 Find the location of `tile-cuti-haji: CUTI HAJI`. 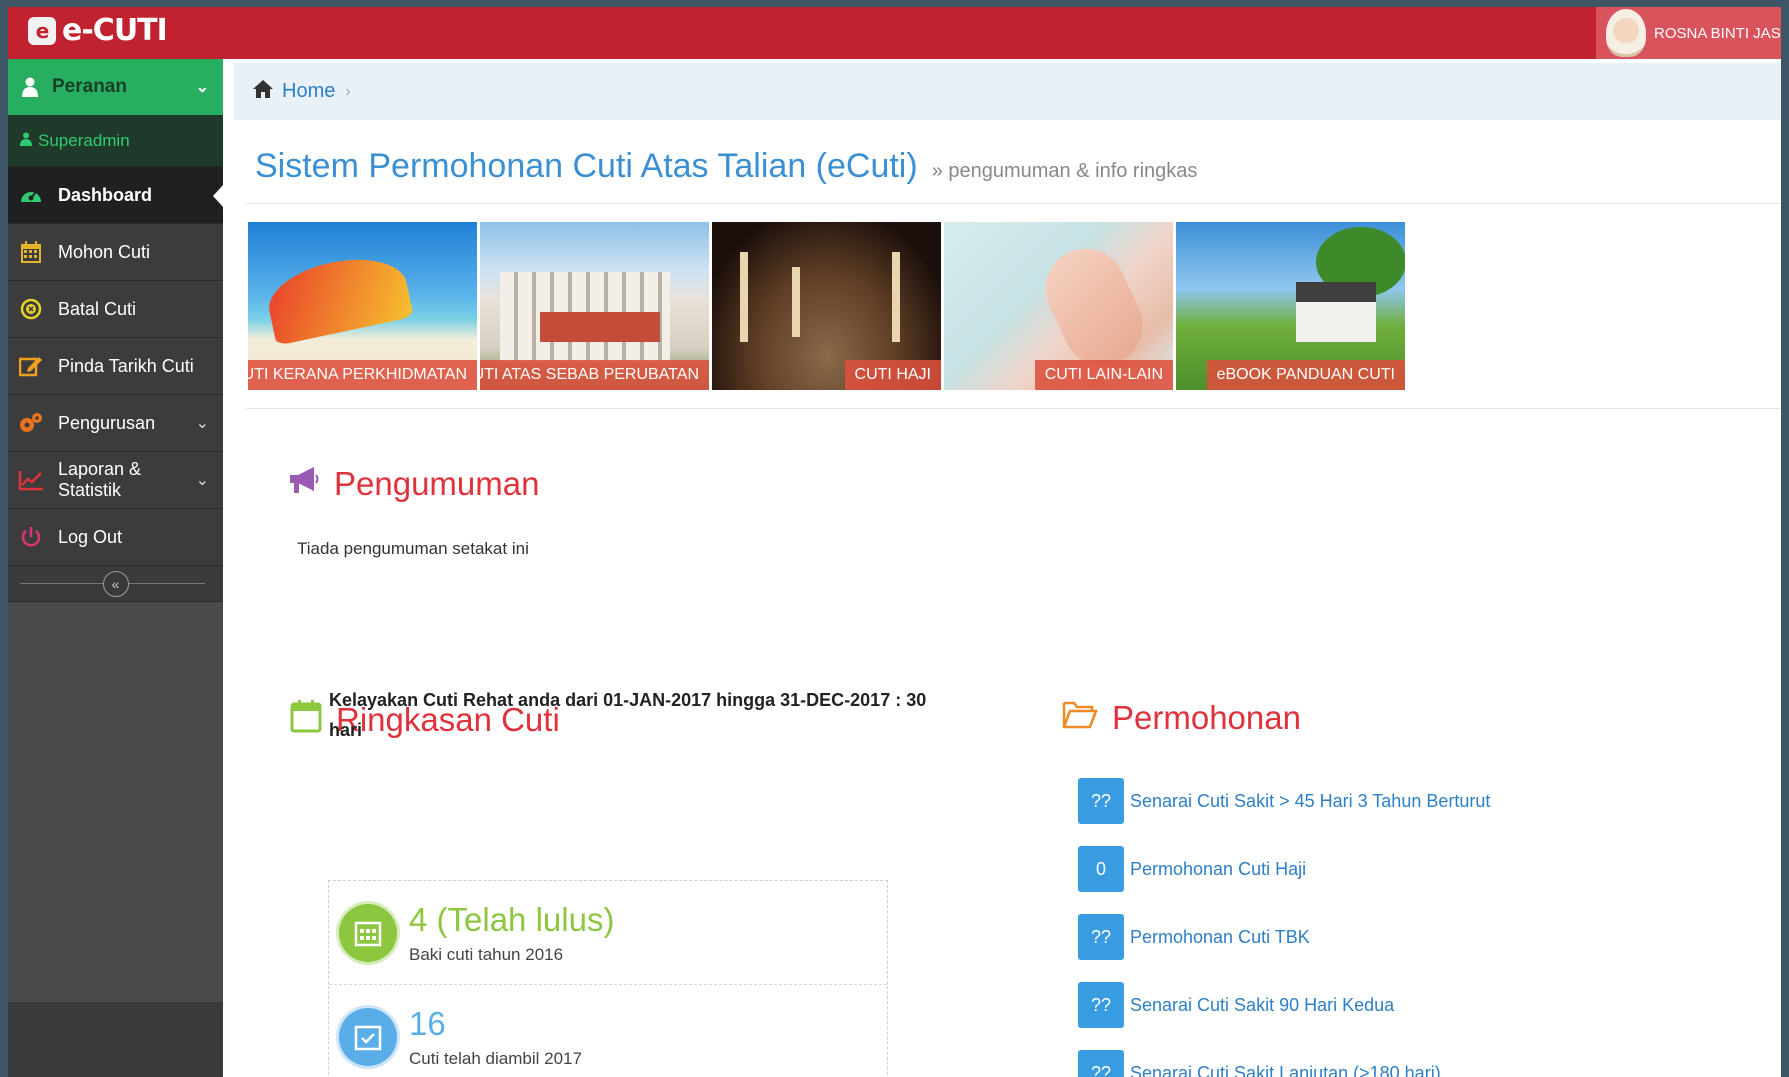

tile-cuti-haji: CUTI HAJI is located at coordinates (826, 306).